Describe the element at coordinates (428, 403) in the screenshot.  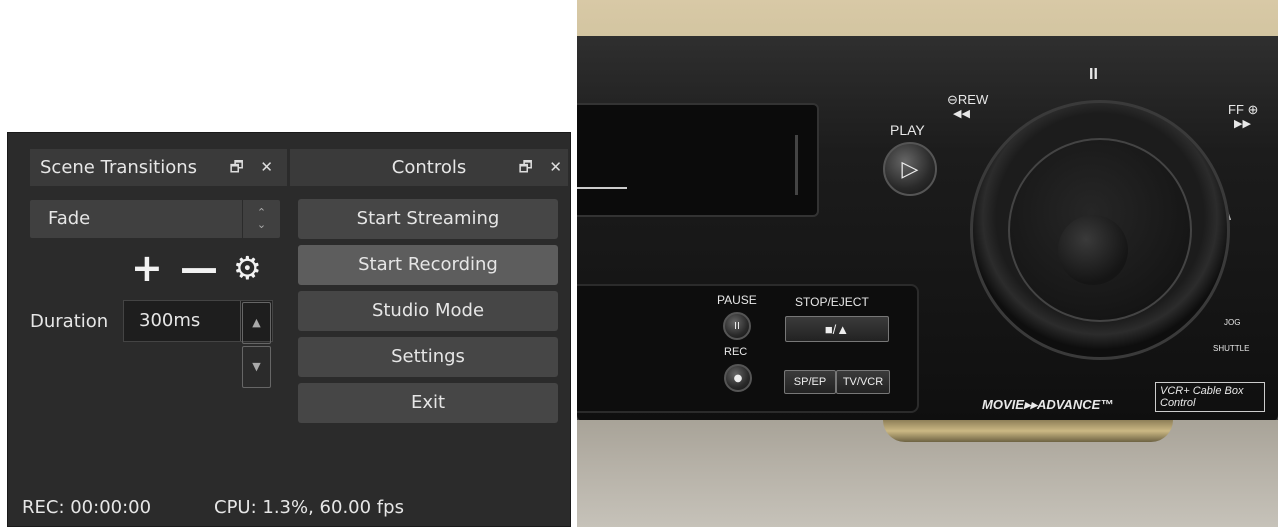
I see `exit-button: Exit` at that location.